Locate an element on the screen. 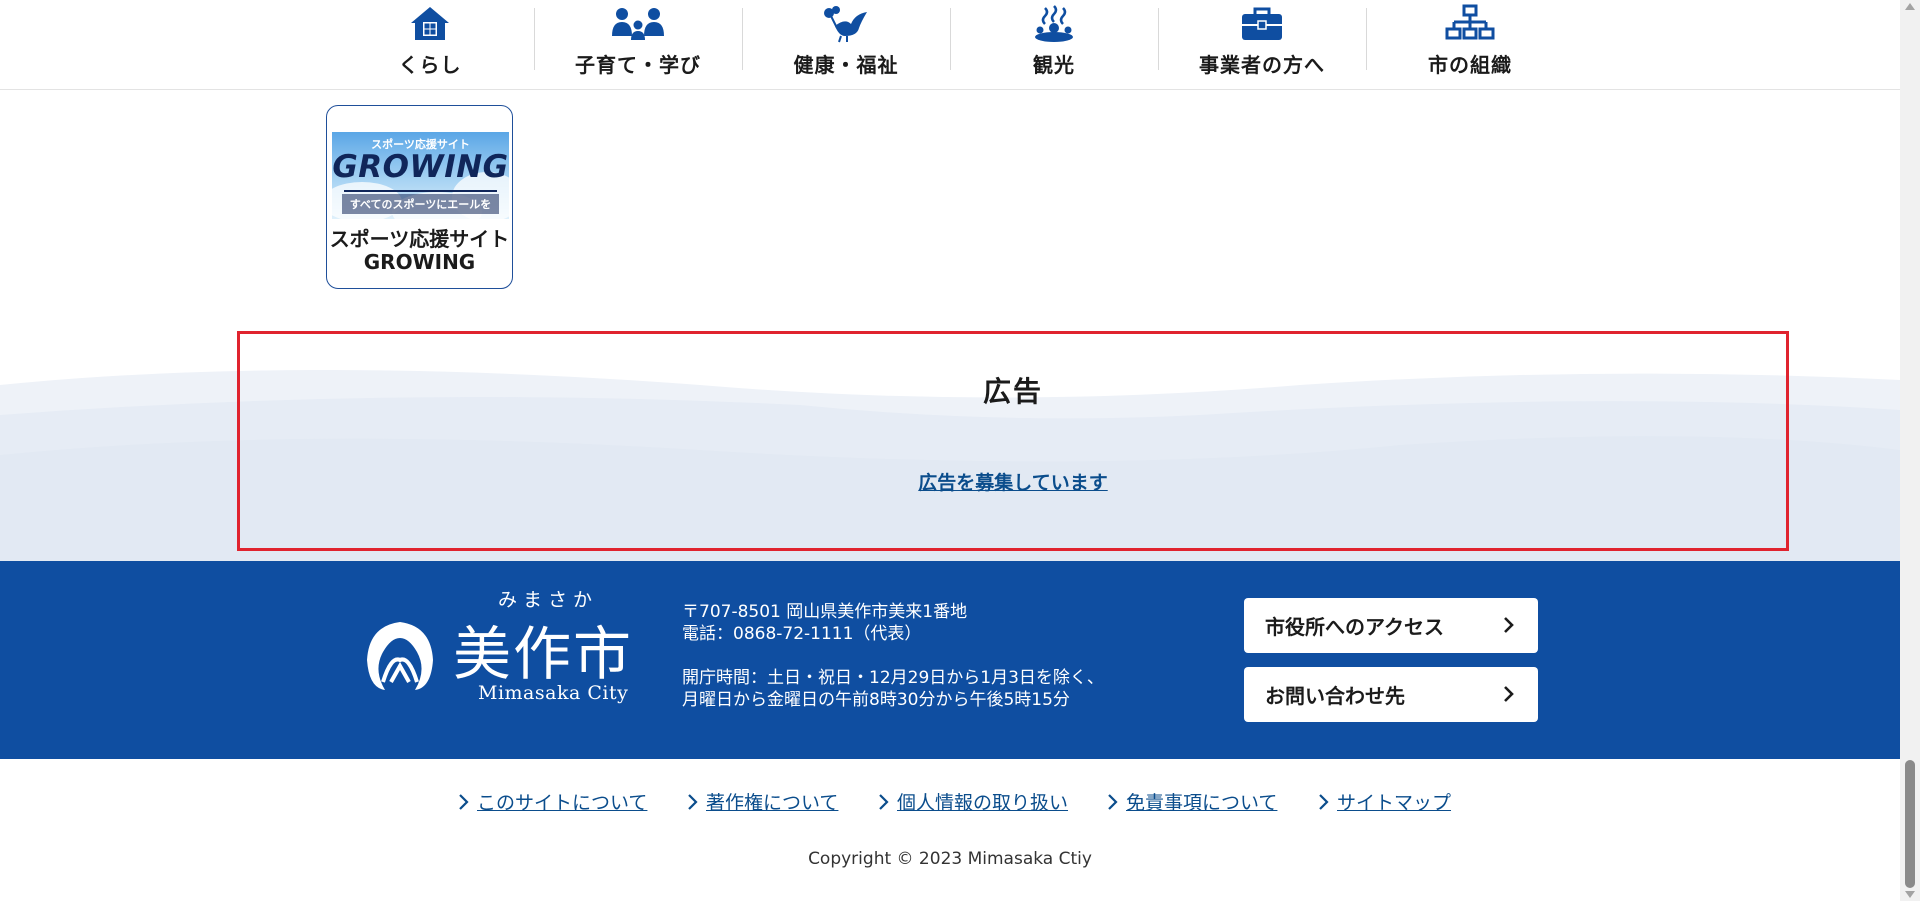  ad-recruitment-link: 広告を募集しています is located at coordinates (1013, 481).